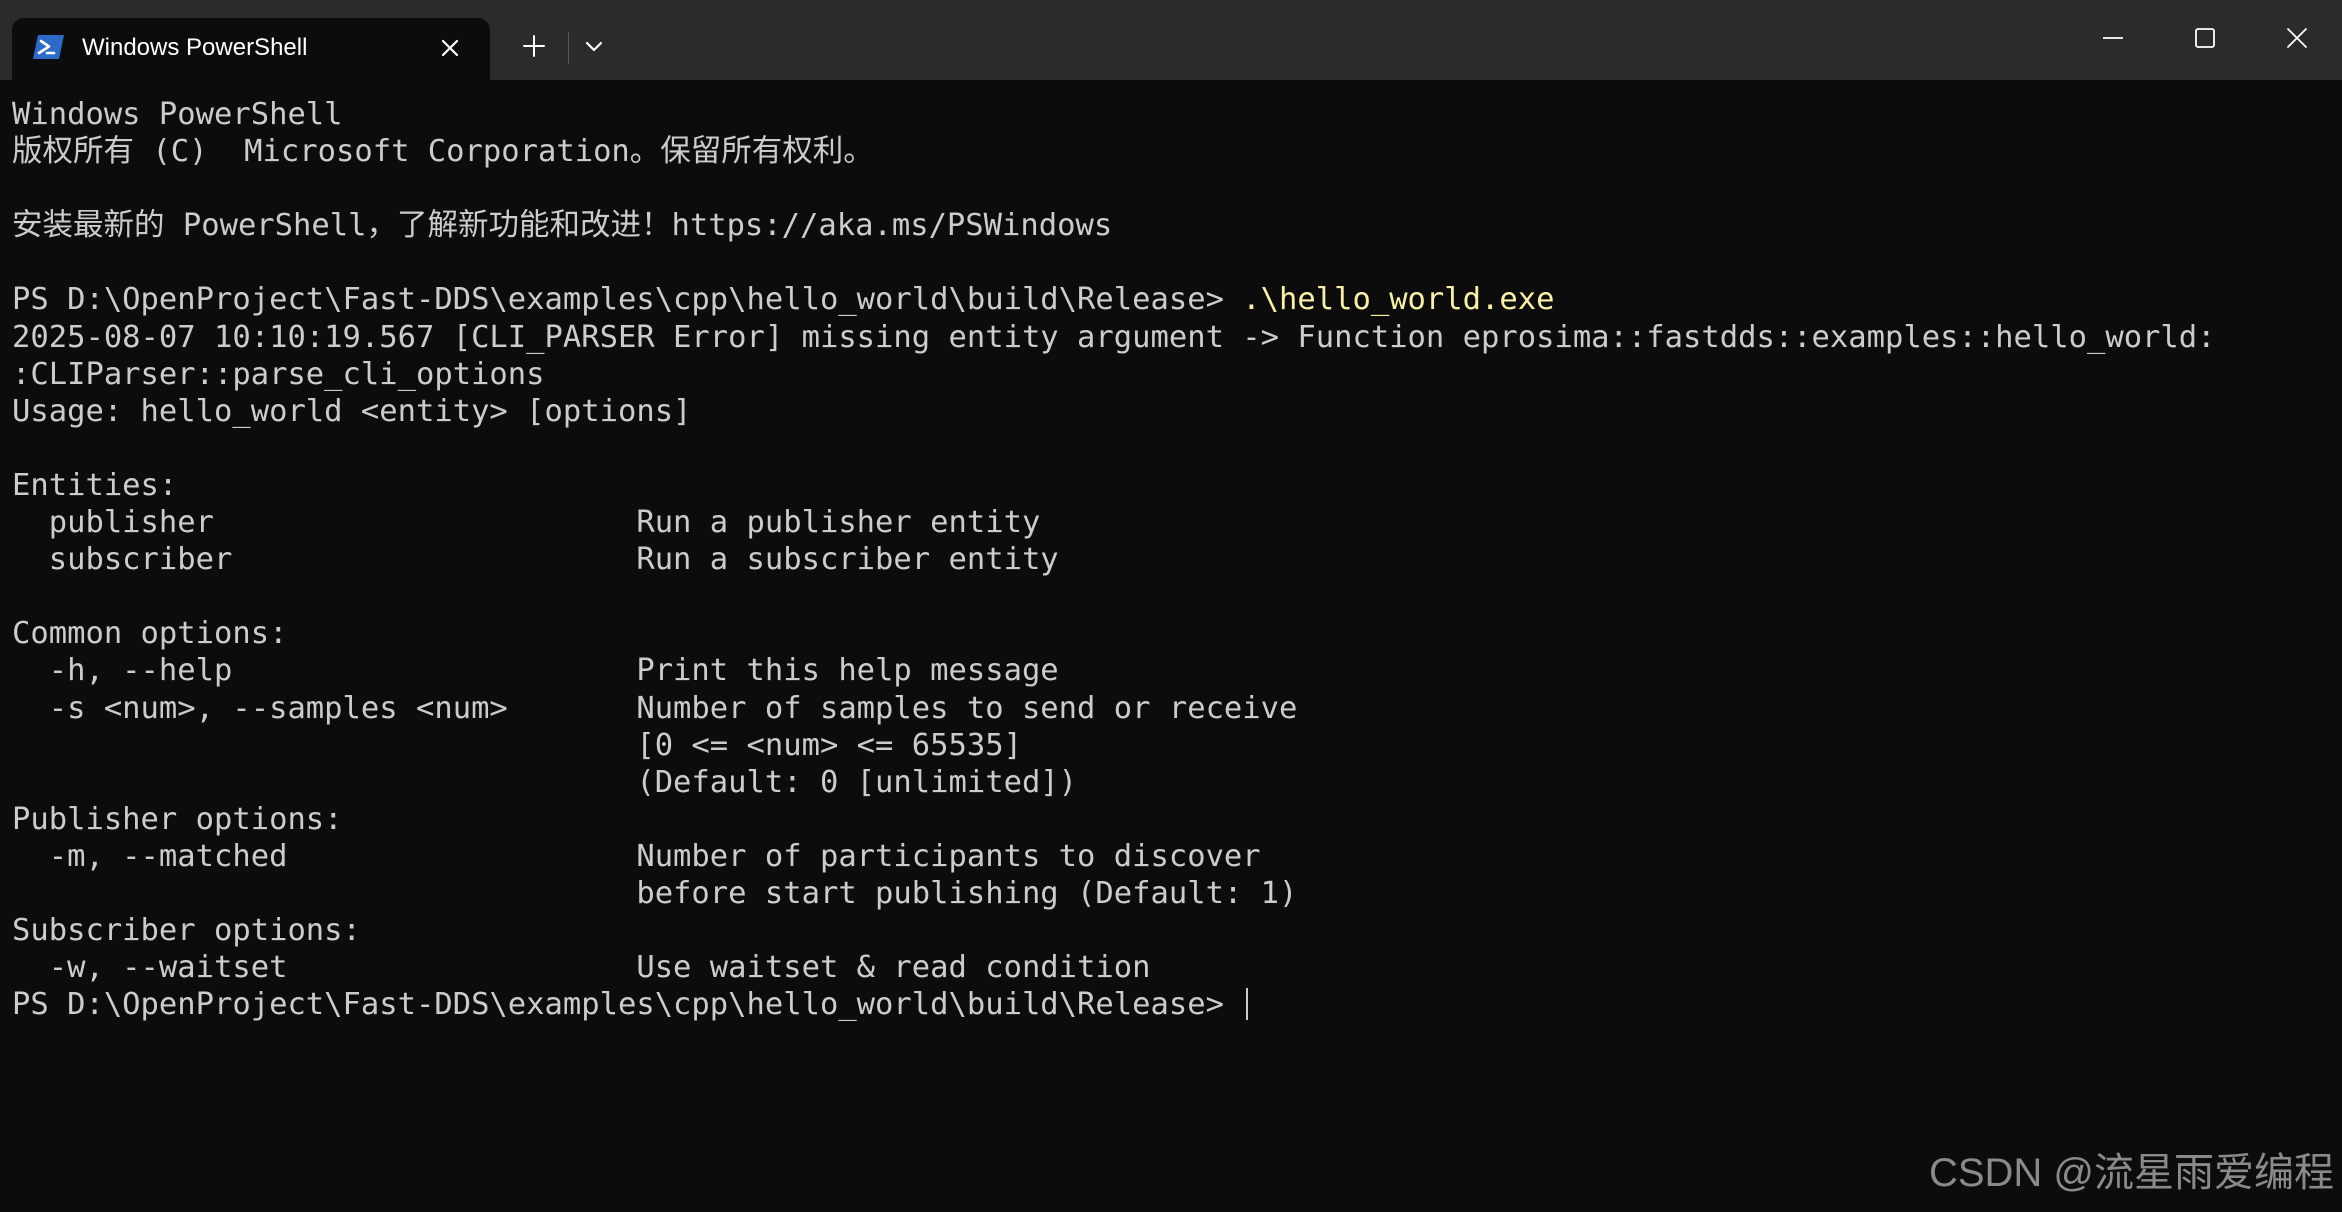  What do you see at coordinates (1172, 559) in the screenshot?
I see `terminal-line: subscriber Run a subscriber entity` at bounding box center [1172, 559].